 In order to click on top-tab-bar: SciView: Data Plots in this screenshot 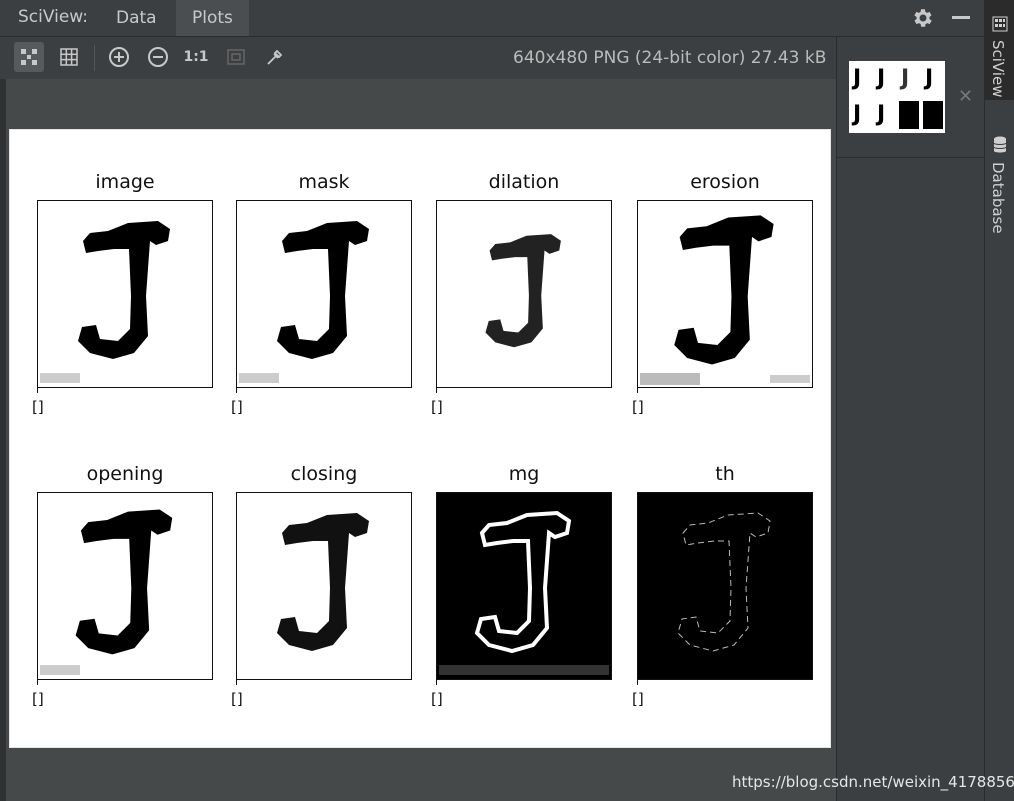, I will do `click(492, 18)`.